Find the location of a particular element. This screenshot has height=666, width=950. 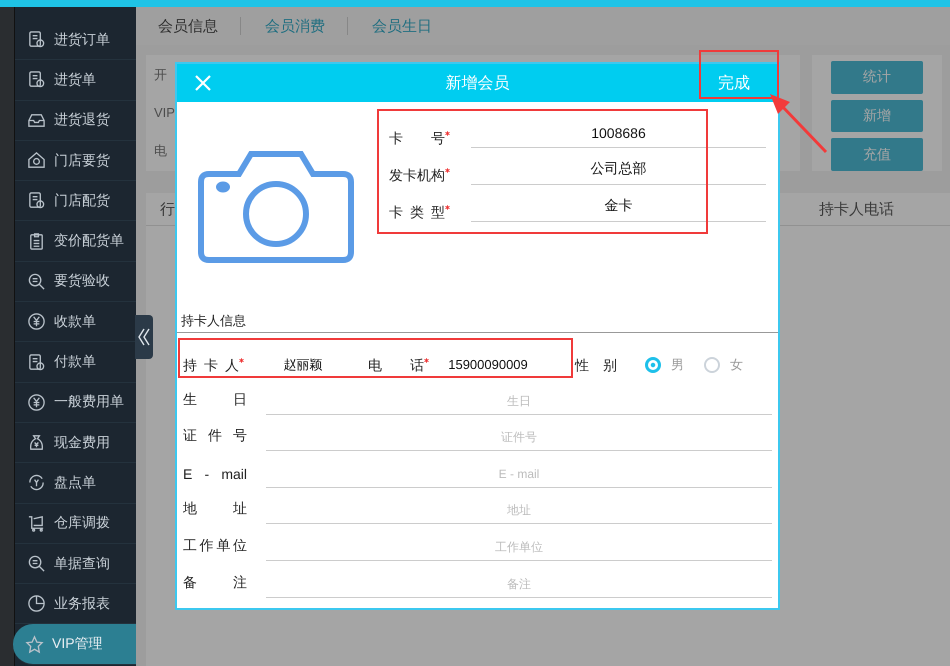

close-icon is located at coordinates (203, 83).